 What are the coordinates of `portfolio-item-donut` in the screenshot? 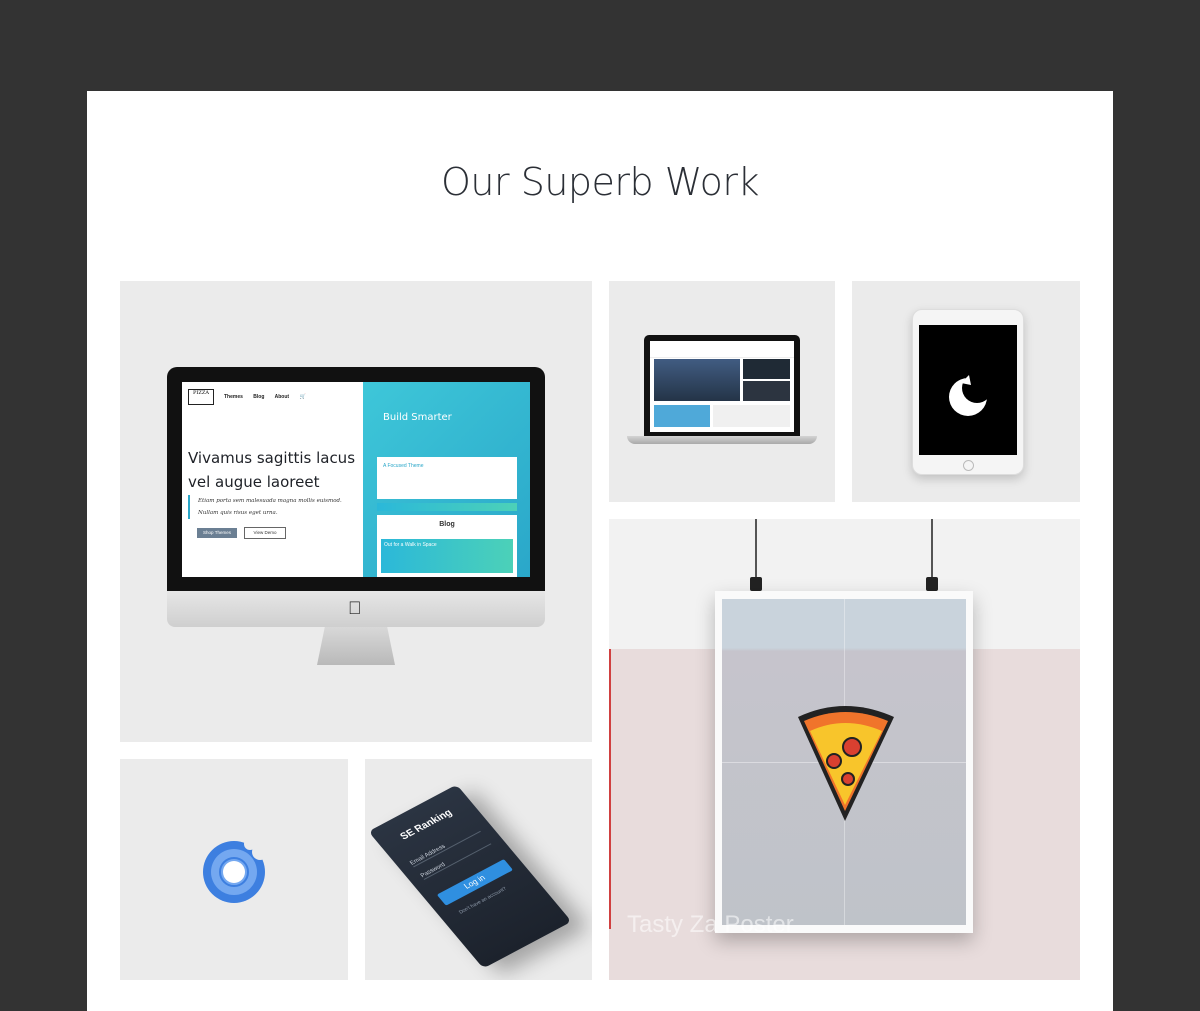 It's located at (234, 869).